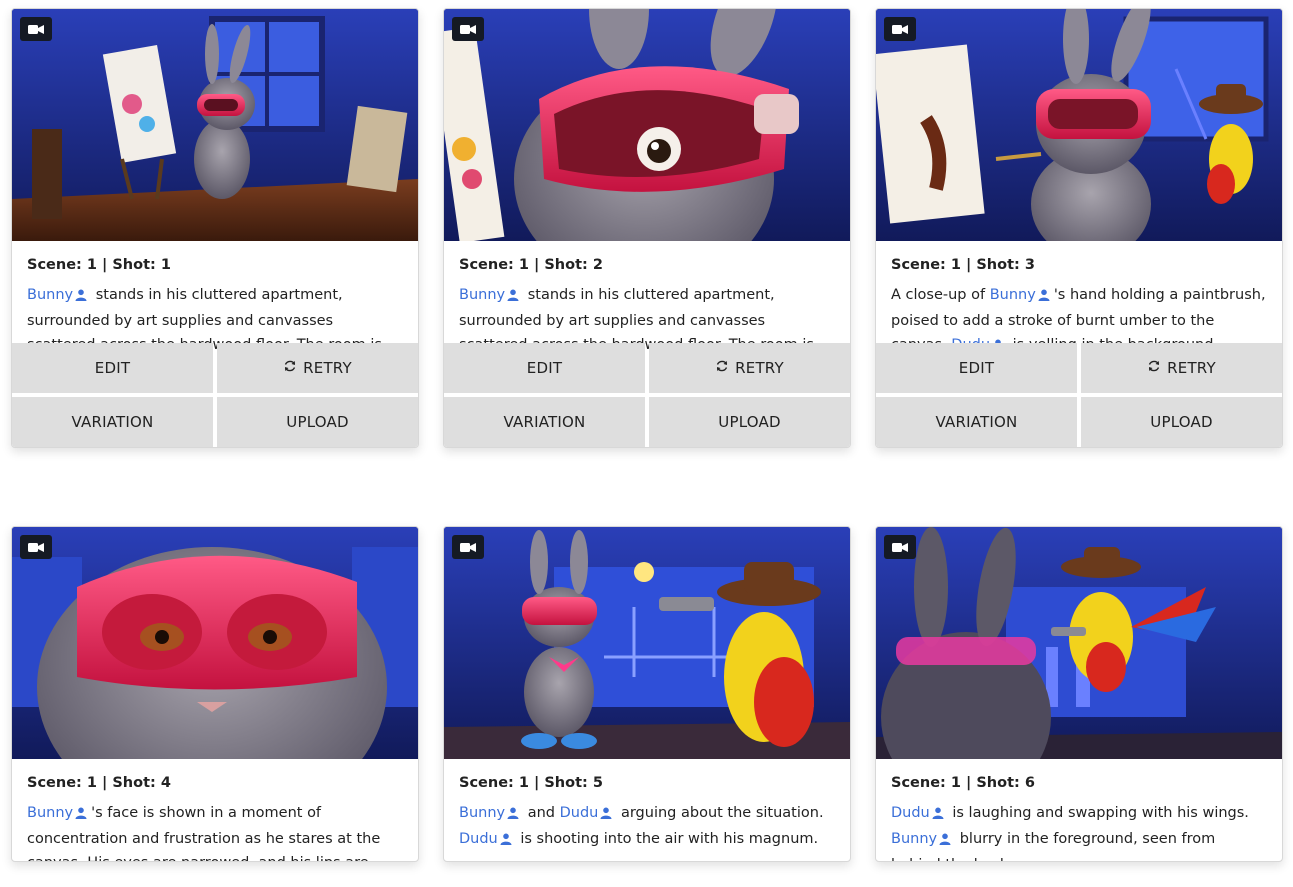 This screenshot has width=1293, height=887. Describe the element at coordinates (99, 265) in the screenshot. I see `shot-title: Scene: 1 | Shot: 1` at that location.